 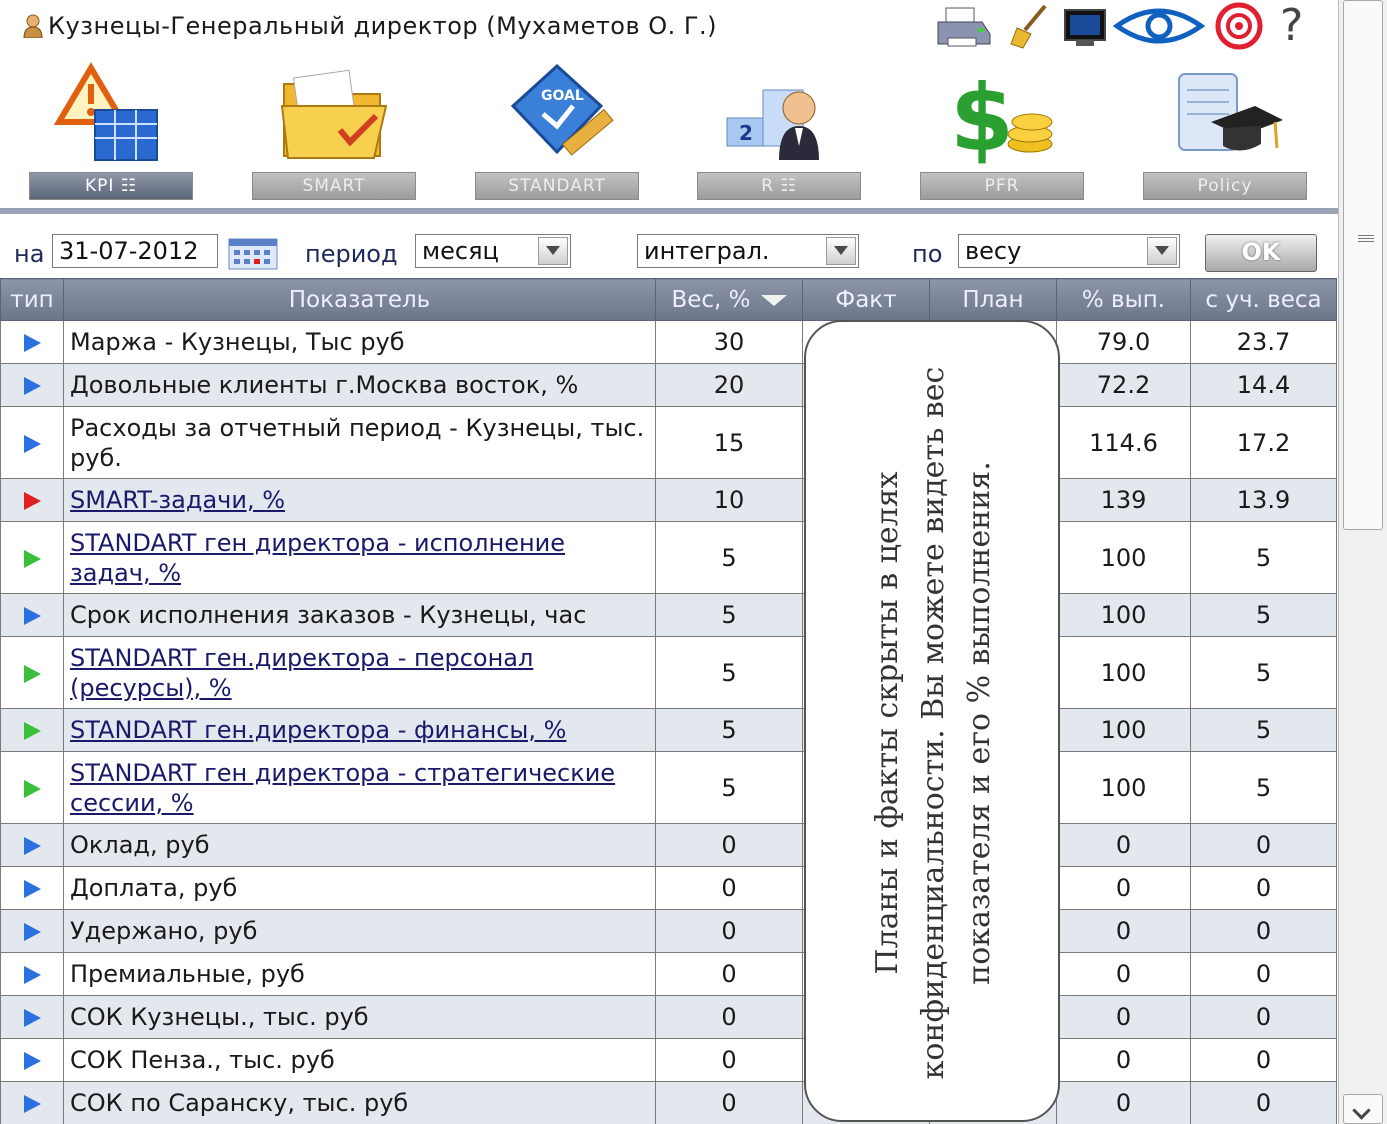 I want to click on module-policy: Policy, so click(x=1225, y=132).